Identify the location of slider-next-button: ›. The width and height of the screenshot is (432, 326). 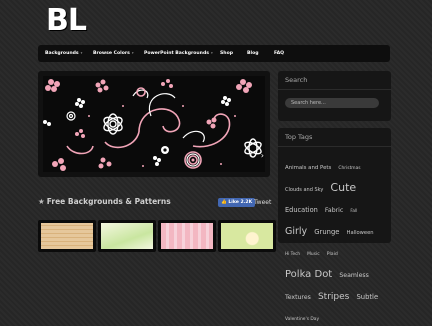
(262, 155).